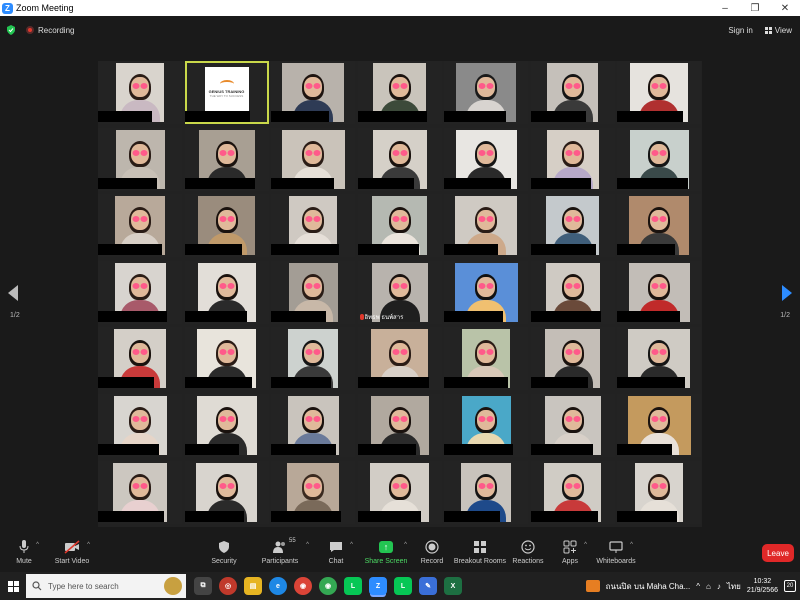  Describe the element at coordinates (328, 586) in the screenshot. I see `chrome-profile-icon: ◉` at that location.